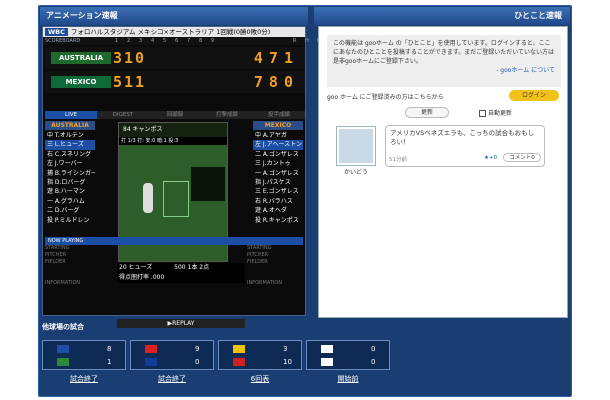  Describe the element at coordinates (176, 199) in the screenshot. I see `strike-zone` at that location.